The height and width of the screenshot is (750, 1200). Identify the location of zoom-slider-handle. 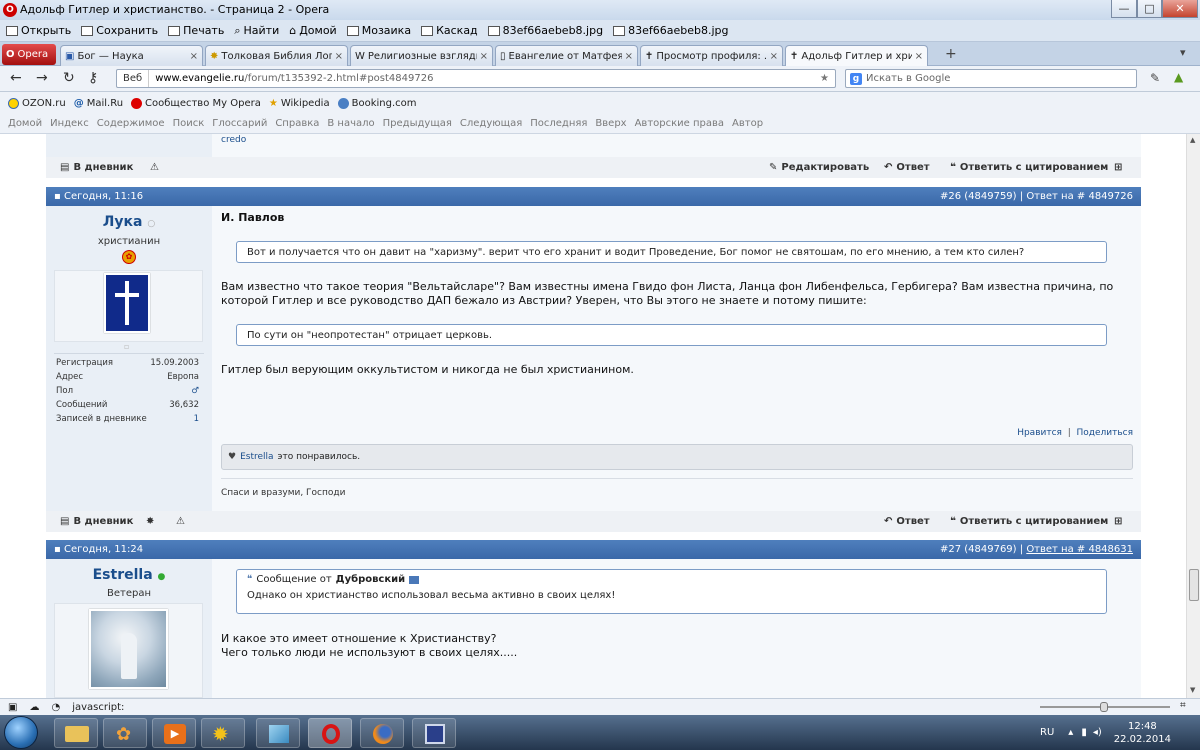
(1104, 707).